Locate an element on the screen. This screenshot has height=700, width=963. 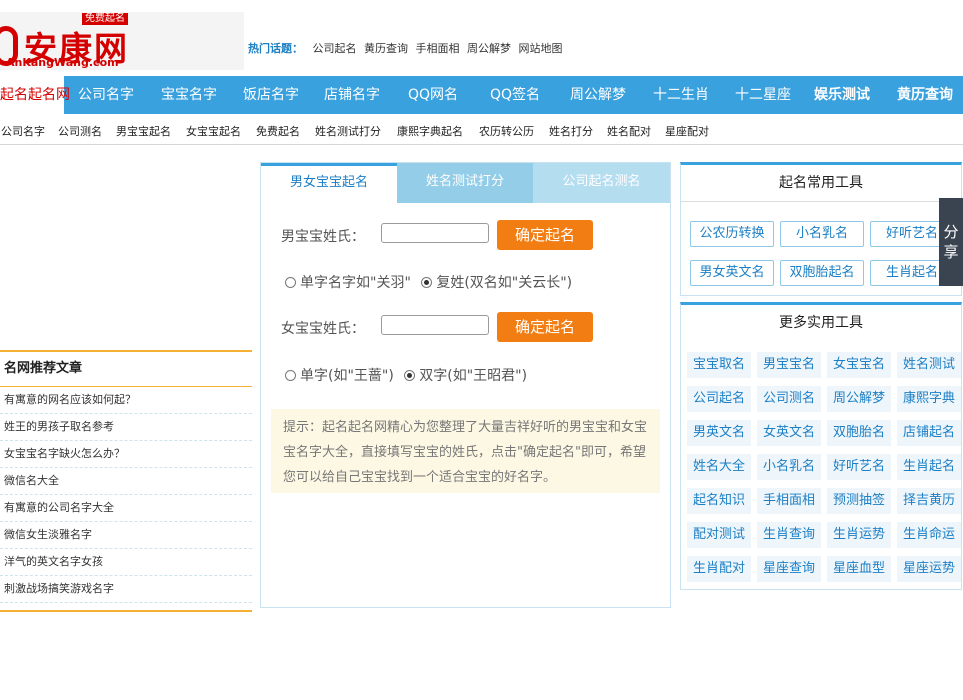
article-link: 姓王的男孩子取名参考 is located at coordinates (126, 427).